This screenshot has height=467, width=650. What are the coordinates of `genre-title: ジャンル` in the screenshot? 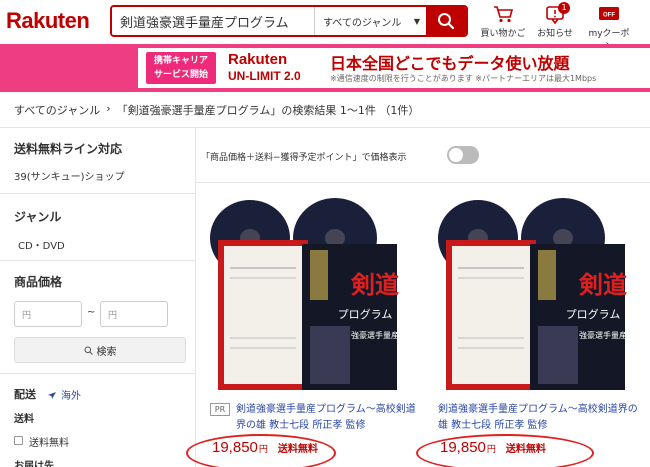 It's located at (38, 217).